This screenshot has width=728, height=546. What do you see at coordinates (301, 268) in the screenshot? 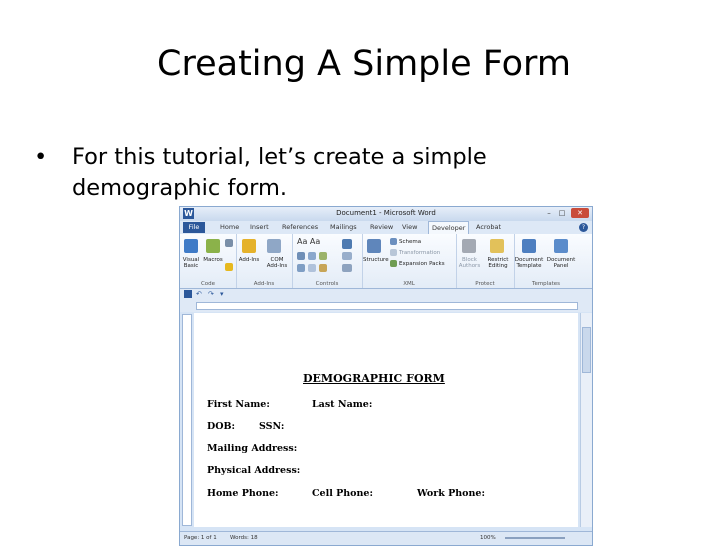
I see `building-block-control-icon` at bounding box center [301, 268].